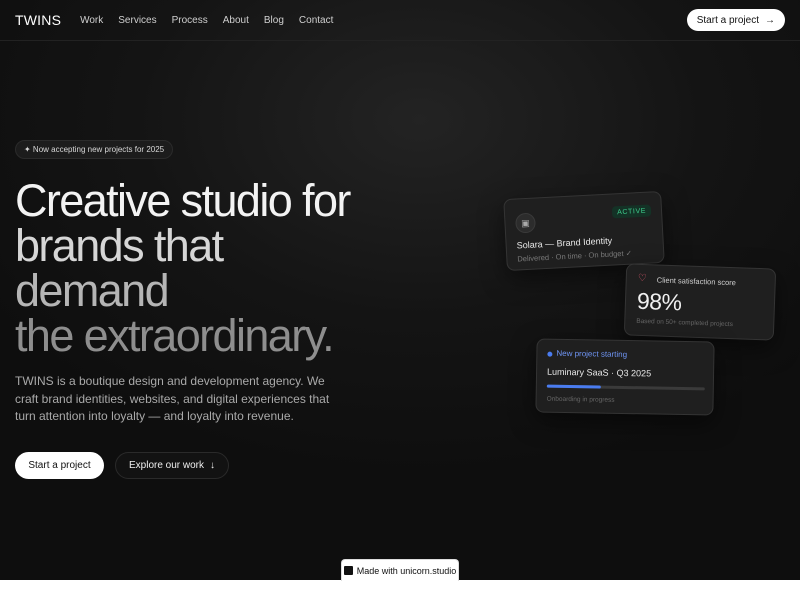  I want to click on hero-title-line: brands that, so click(119, 245).